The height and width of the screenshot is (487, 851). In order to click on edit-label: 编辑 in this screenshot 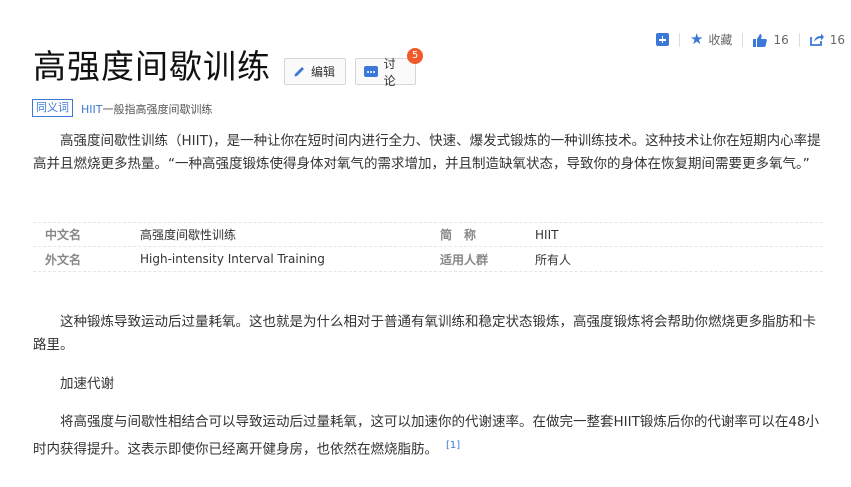, I will do `click(323, 72)`.